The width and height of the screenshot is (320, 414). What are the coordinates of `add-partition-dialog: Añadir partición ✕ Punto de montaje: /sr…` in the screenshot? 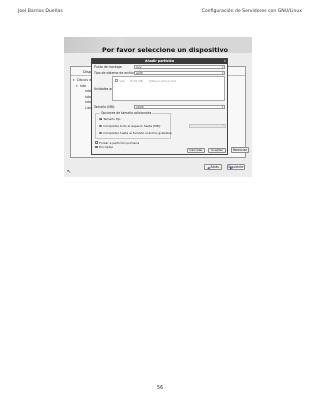 It's located at (159, 106).